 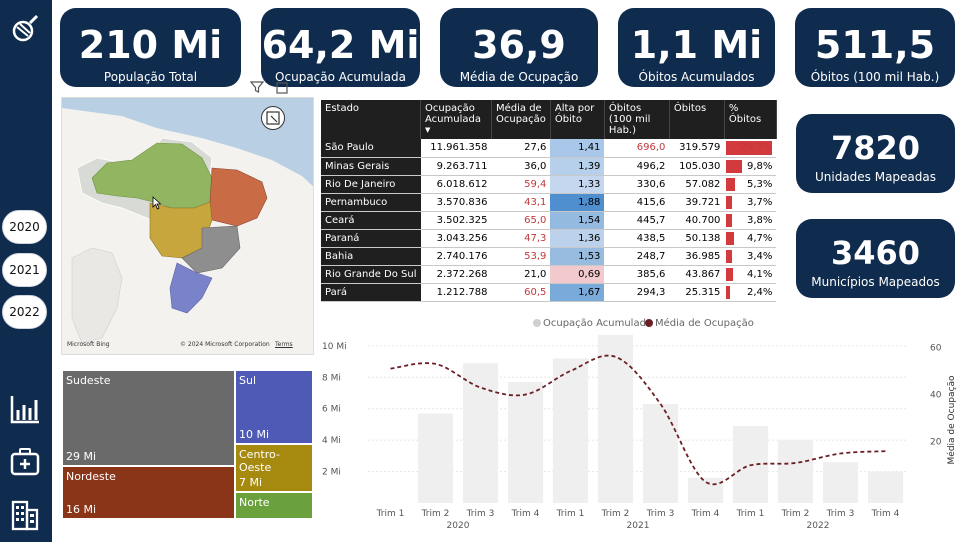 I want to click on table-row: Bahia 2.740.176 53,9 1,53 248,7 36.985 3,4%, so click(x=549, y=256).